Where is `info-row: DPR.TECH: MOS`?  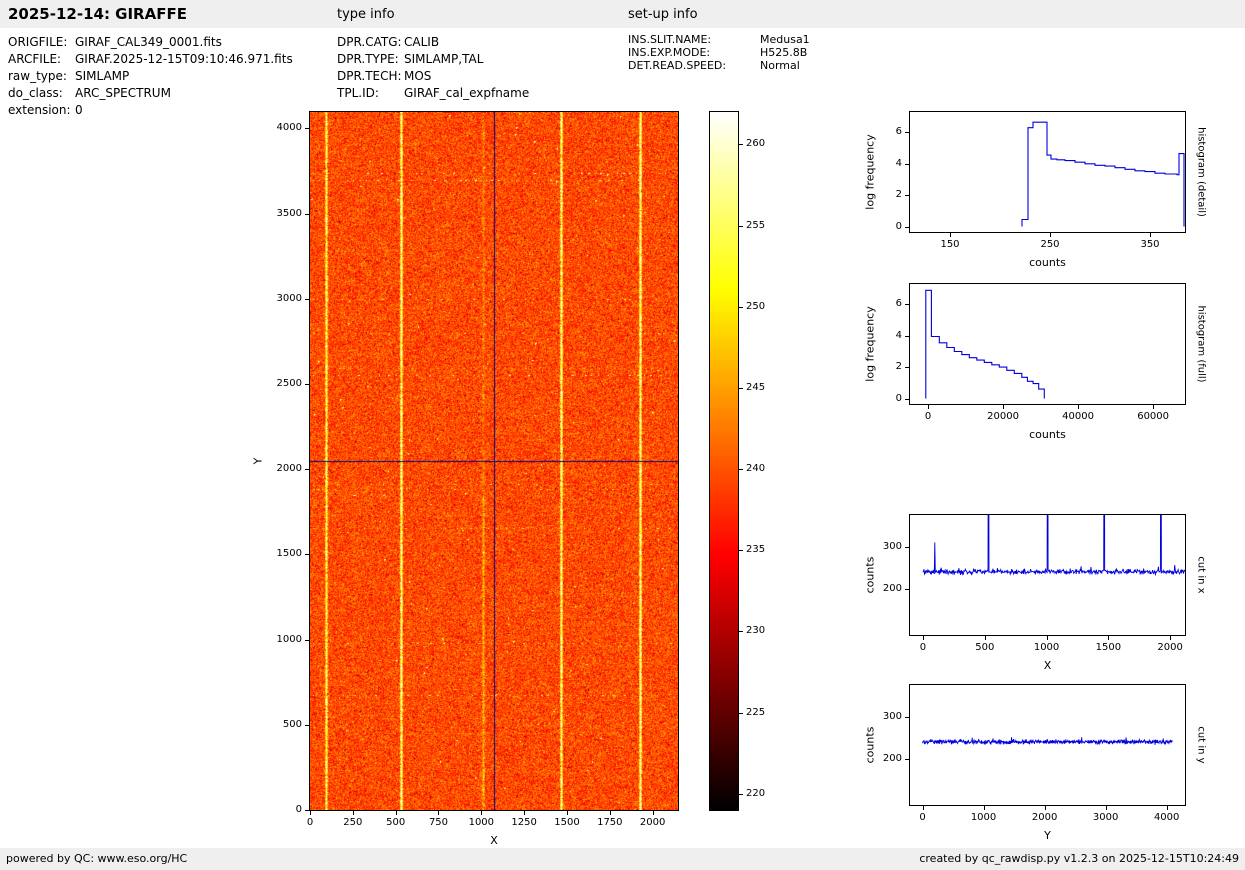
info-row: DPR.TECH: MOS is located at coordinates (433, 76).